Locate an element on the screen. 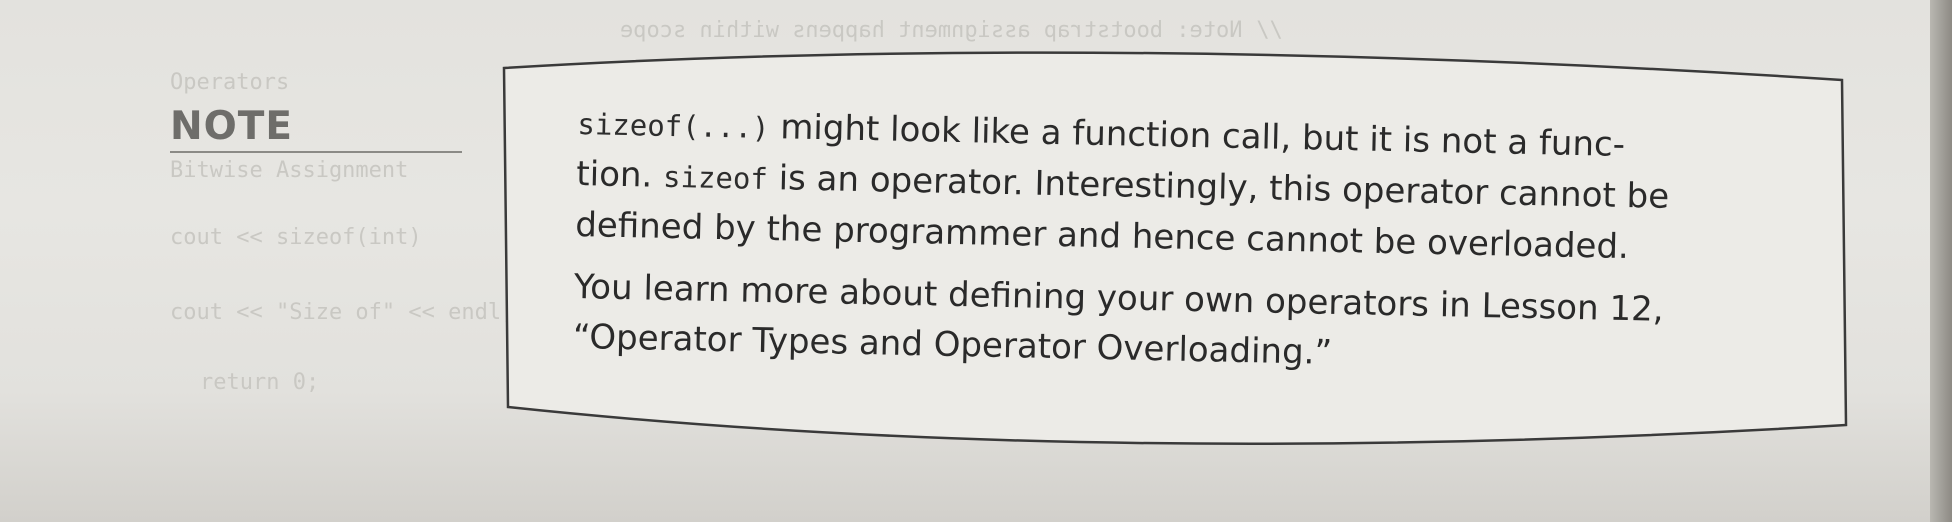 Image resolution: width=1952 pixels, height=522 pixels. inline-code: sizeof is located at coordinates (715, 177).